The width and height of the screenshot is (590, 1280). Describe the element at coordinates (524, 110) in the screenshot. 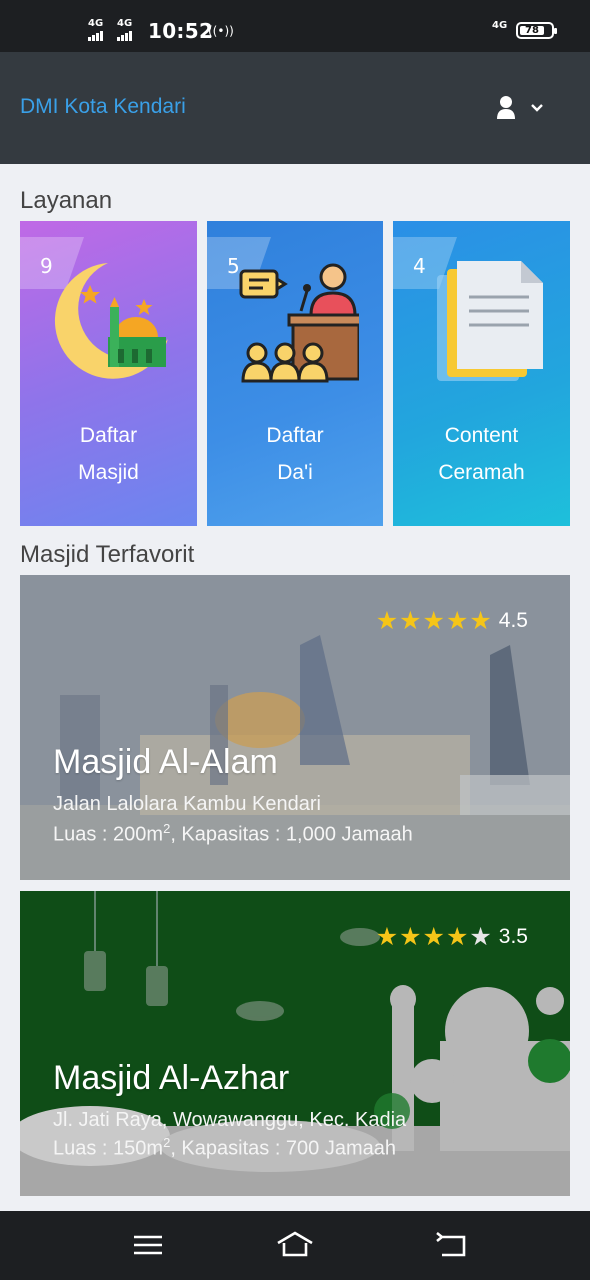

I see `user-menu-button` at that location.